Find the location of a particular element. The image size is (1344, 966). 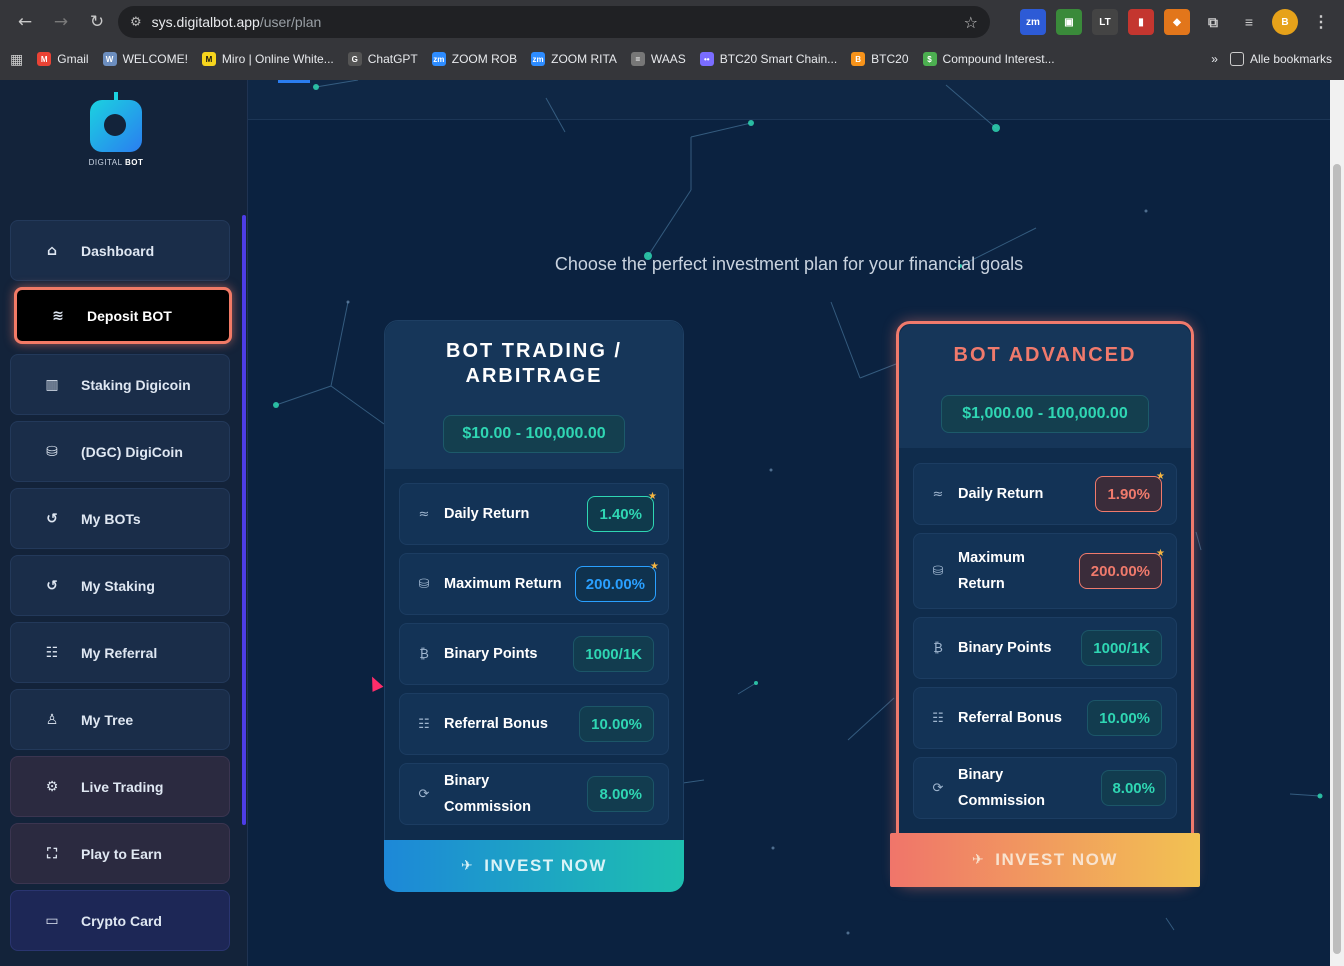

bookmark-favicon: G is located at coordinates (354, 59).